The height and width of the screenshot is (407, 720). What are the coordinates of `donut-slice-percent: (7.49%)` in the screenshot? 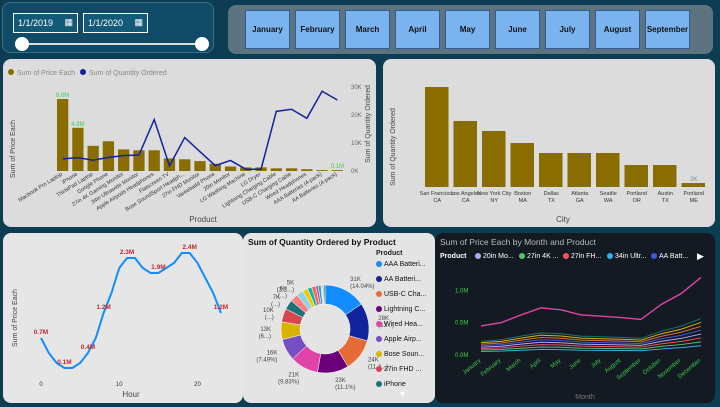 It's located at (266, 361).